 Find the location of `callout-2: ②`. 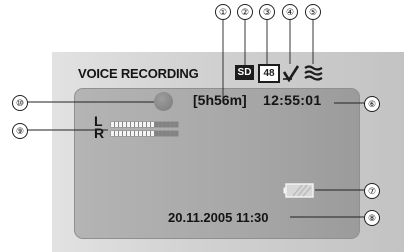

callout-2: ② is located at coordinates (245, 12).